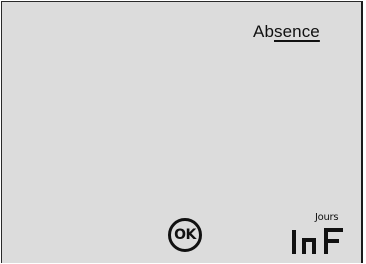 The width and height of the screenshot is (366, 264). What do you see at coordinates (317, 241) in the screenshot?
I see `segment-digits-icon` at bounding box center [317, 241].